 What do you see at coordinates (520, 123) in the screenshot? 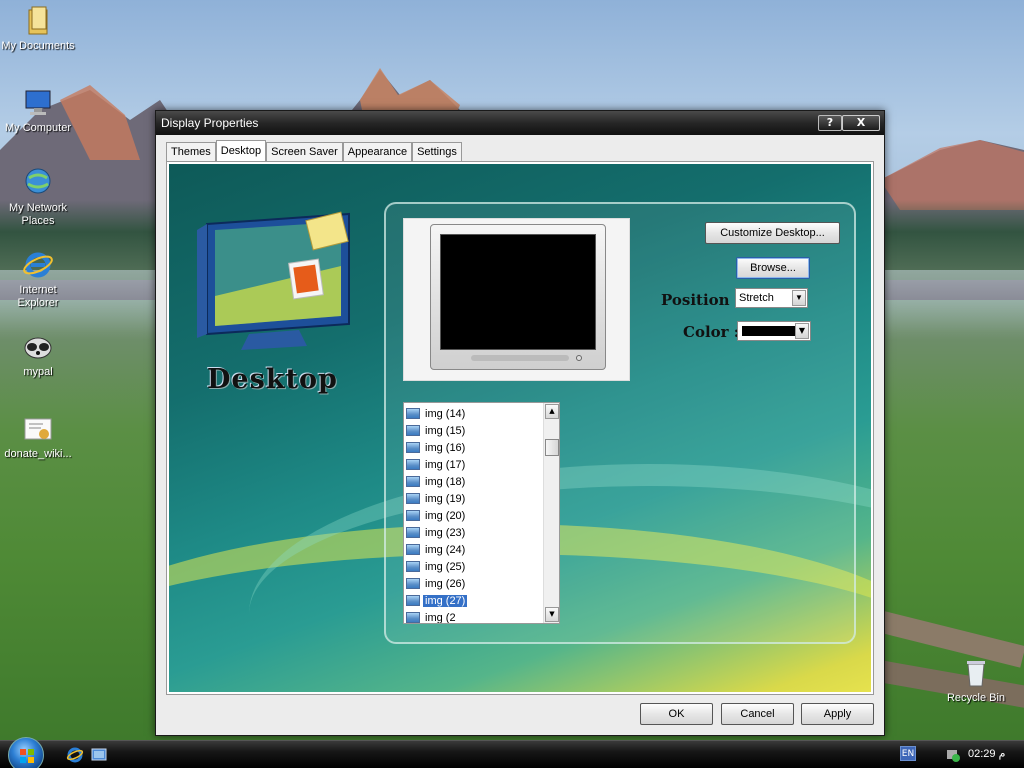
I see `title-bar: Display Properties ? X` at bounding box center [520, 123].